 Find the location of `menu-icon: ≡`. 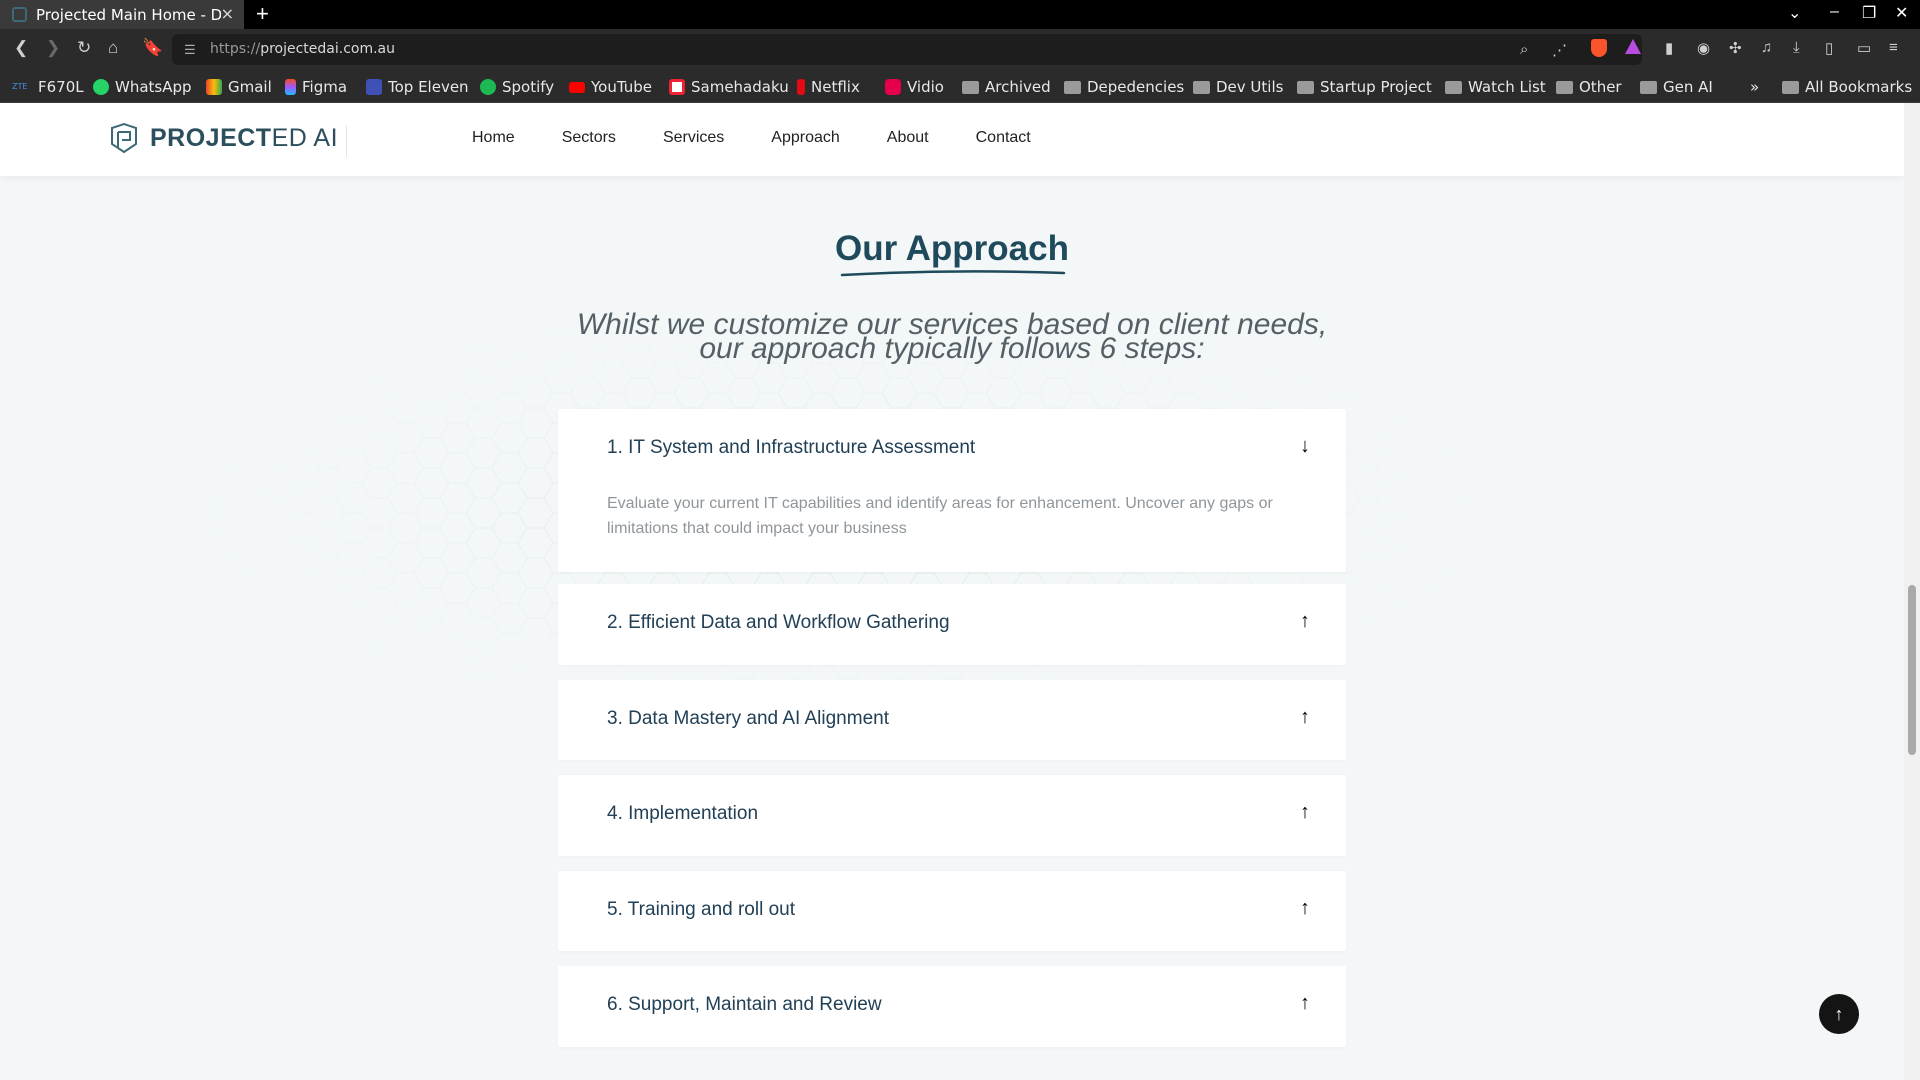

menu-icon: ≡ is located at coordinates (1893, 47).